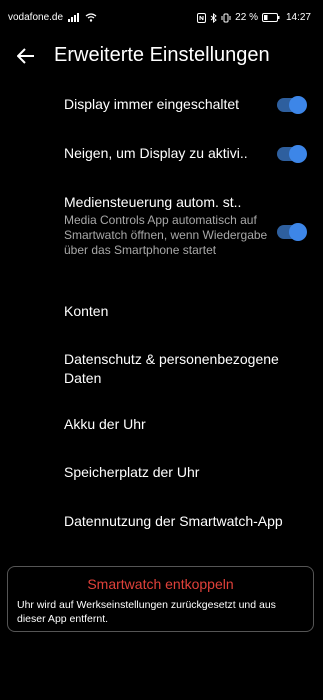  What do you see at coordinates (36, 17) in the screenshot?
I see `carrier-label: vodafone.de` at bounding box center [36, 17].